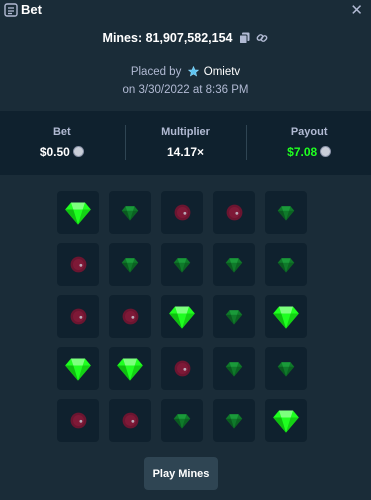 The width and height of the screenshot is (371, 500). Describe the element at coordinates (62, 143) in the screenshot. I see `stat-bet: Bet $0.50` at that location.